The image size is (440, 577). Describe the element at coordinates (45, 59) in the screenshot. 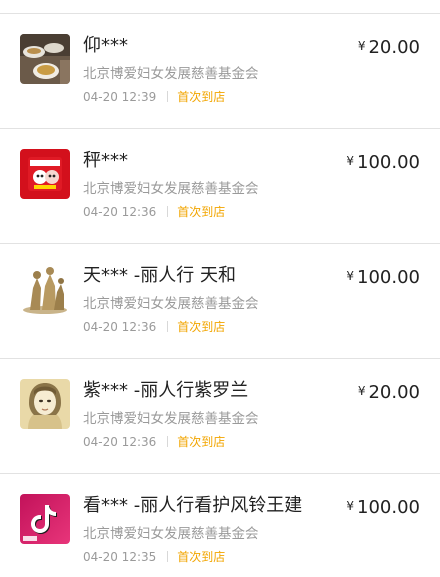

I see `tea-photo-avatar` at that location.